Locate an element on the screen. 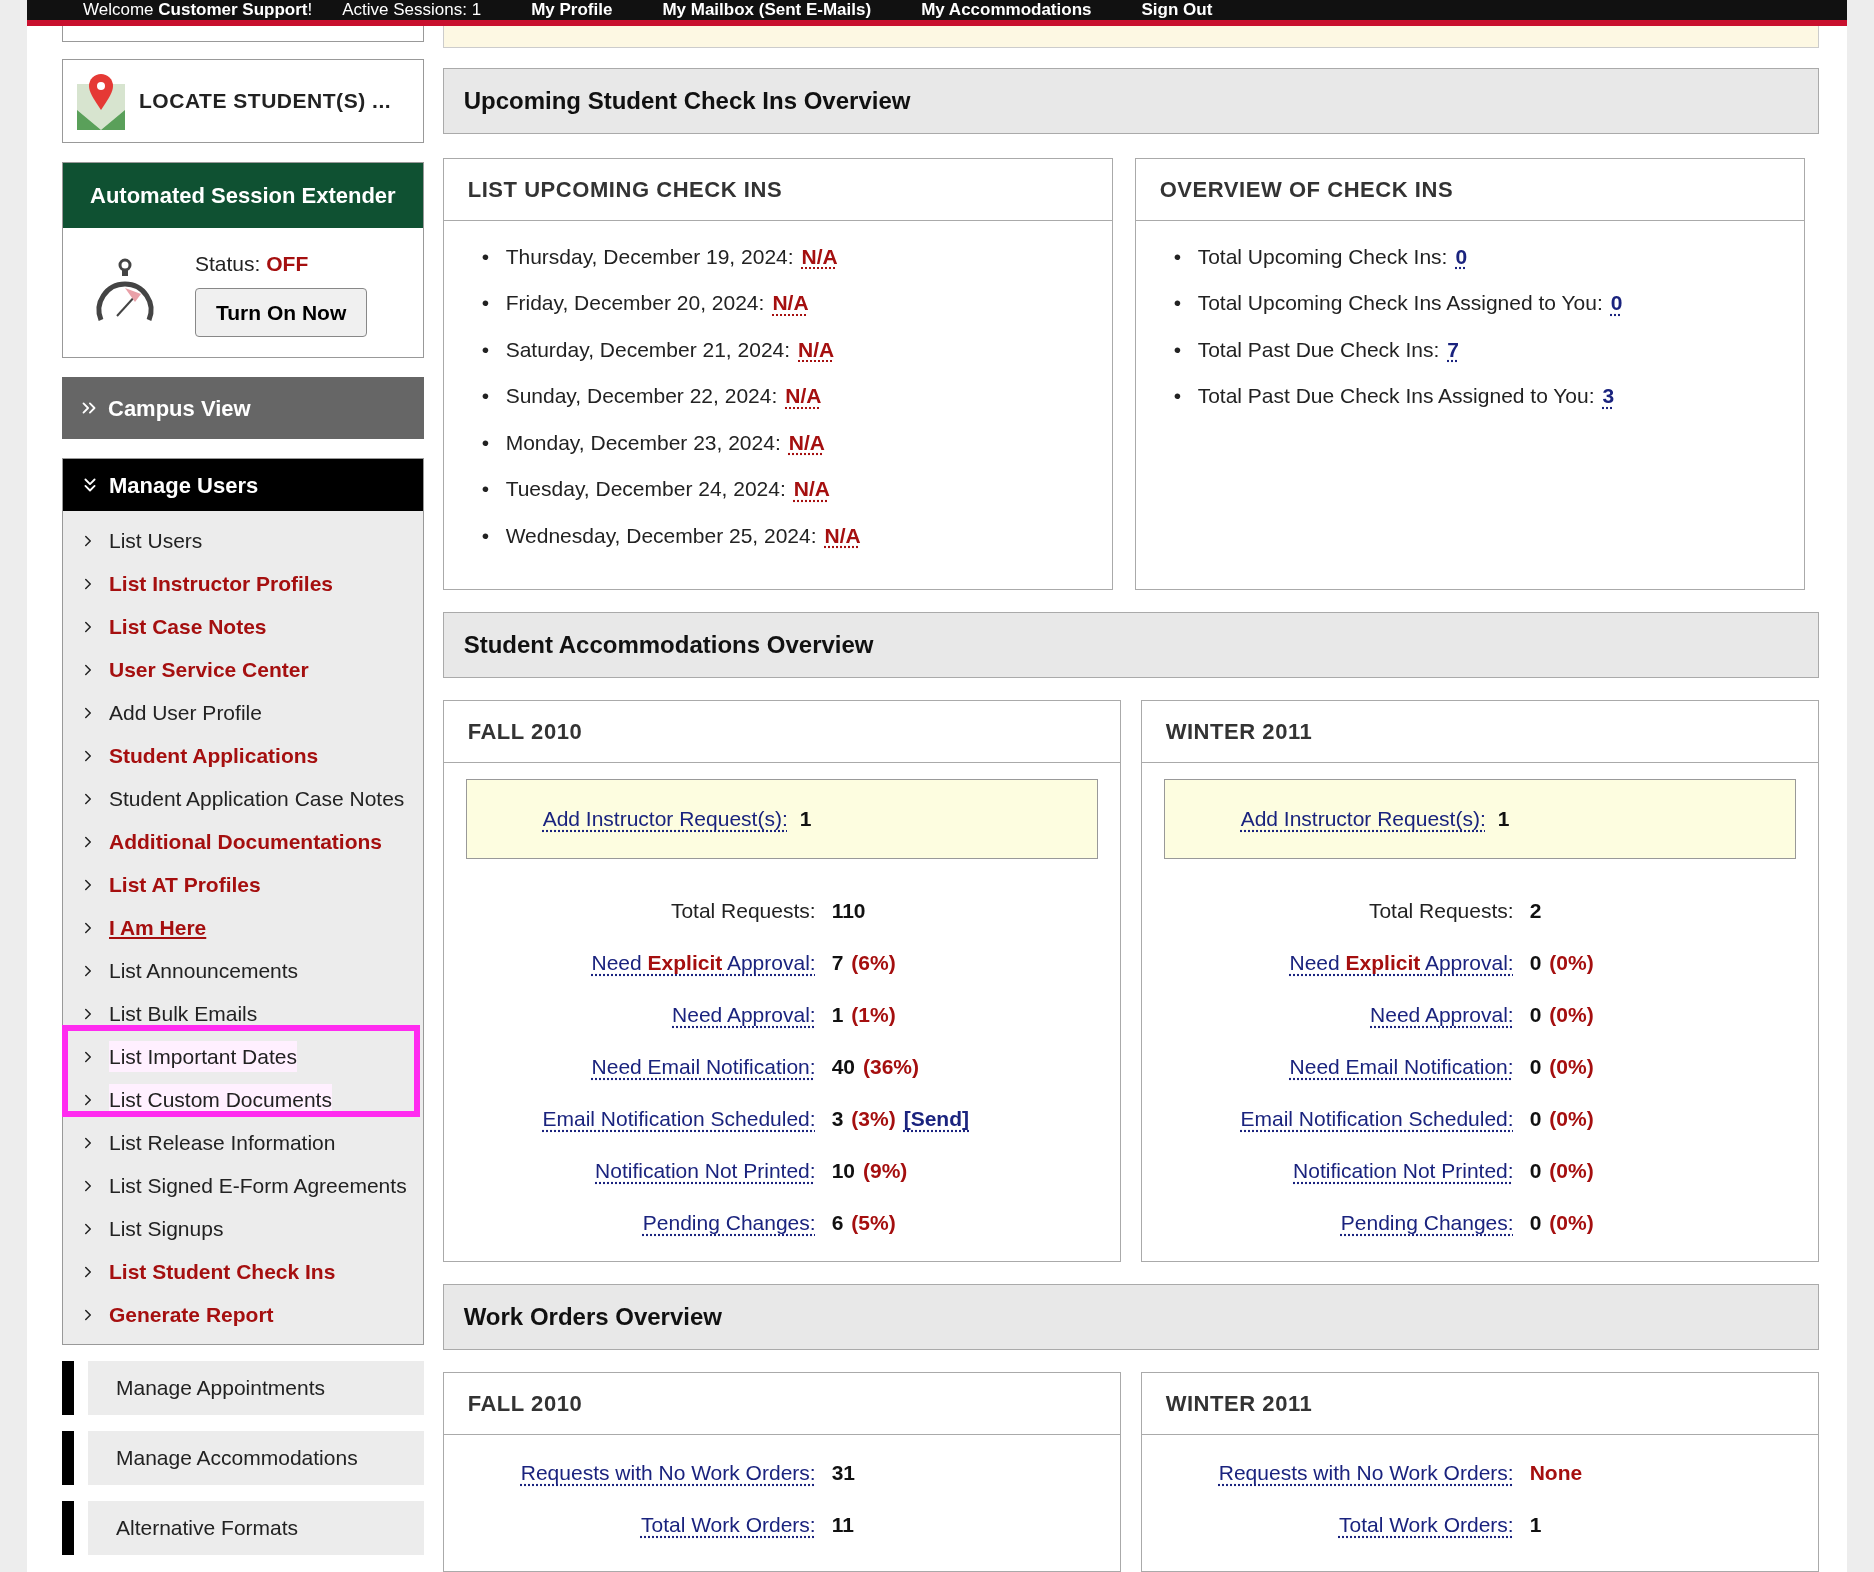  section-header: Work Orders Overview is located at coordinates (1130, 1317).